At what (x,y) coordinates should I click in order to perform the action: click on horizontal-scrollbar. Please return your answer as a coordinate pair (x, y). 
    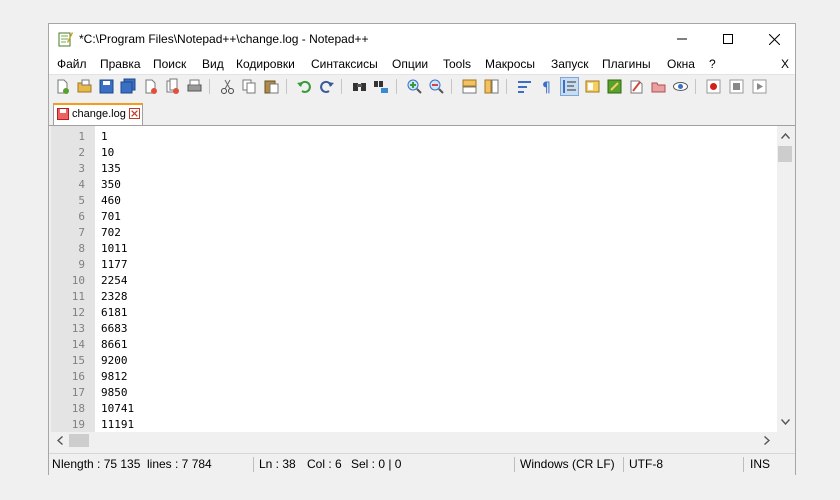
    Looking at the image, I should click on (422, 440).